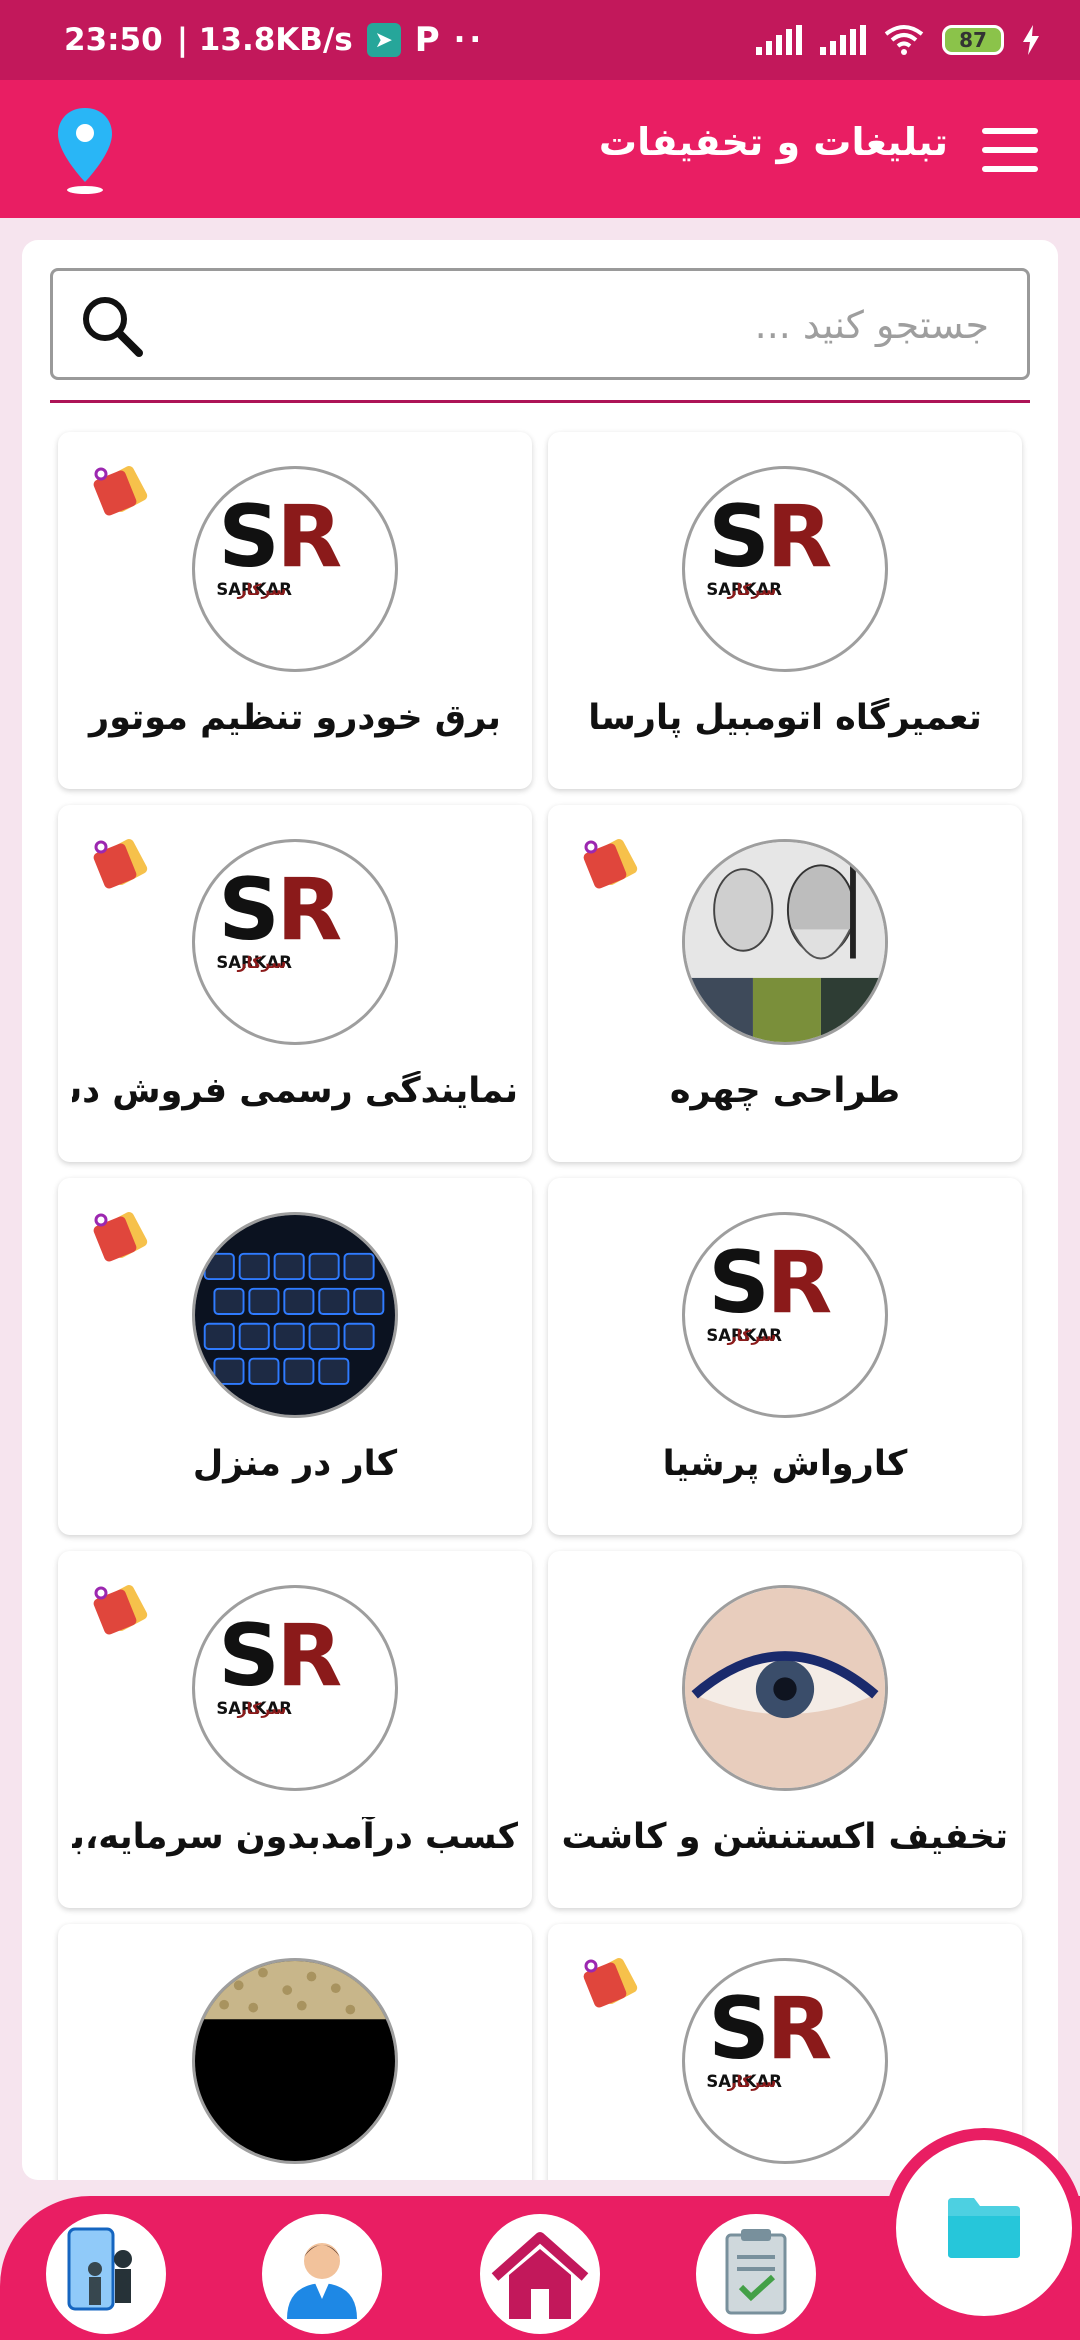 Image resolution: width=1080 pixels, height=2340 pixels. I want to click on grain-image, so click(295, 2061).